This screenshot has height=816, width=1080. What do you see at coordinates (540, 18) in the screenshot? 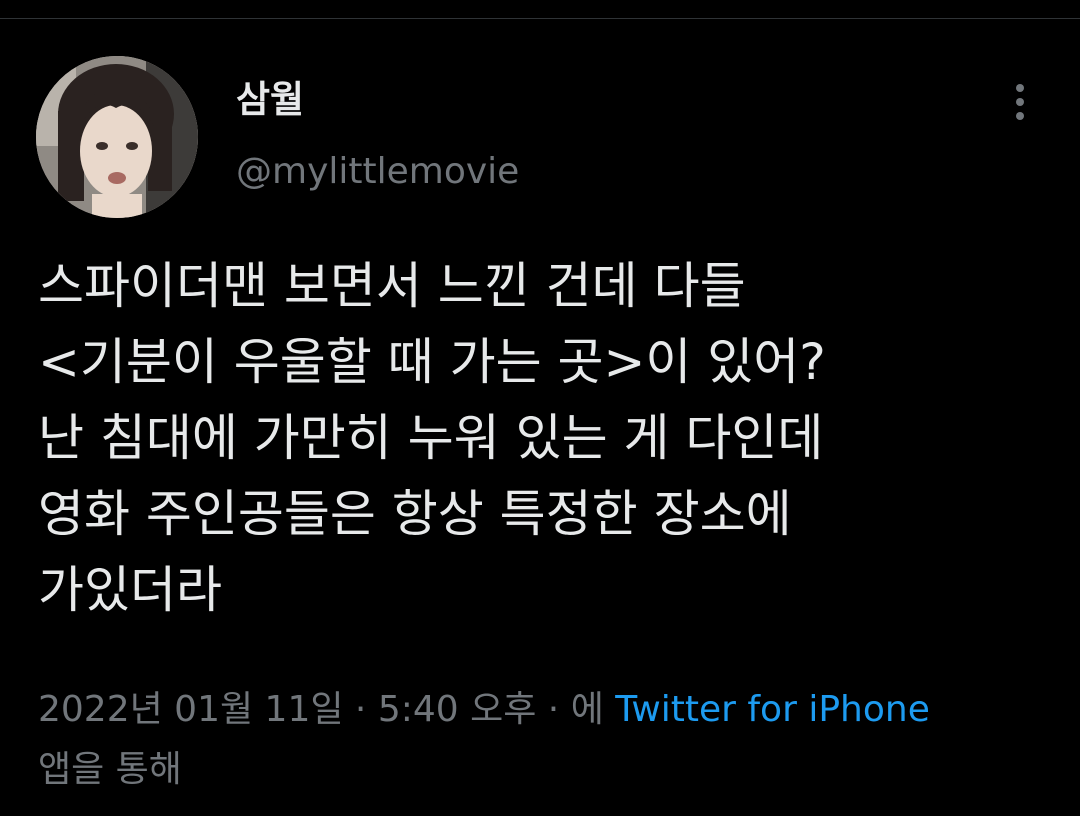
I see `top-divider` at bounding box center [540, 18].